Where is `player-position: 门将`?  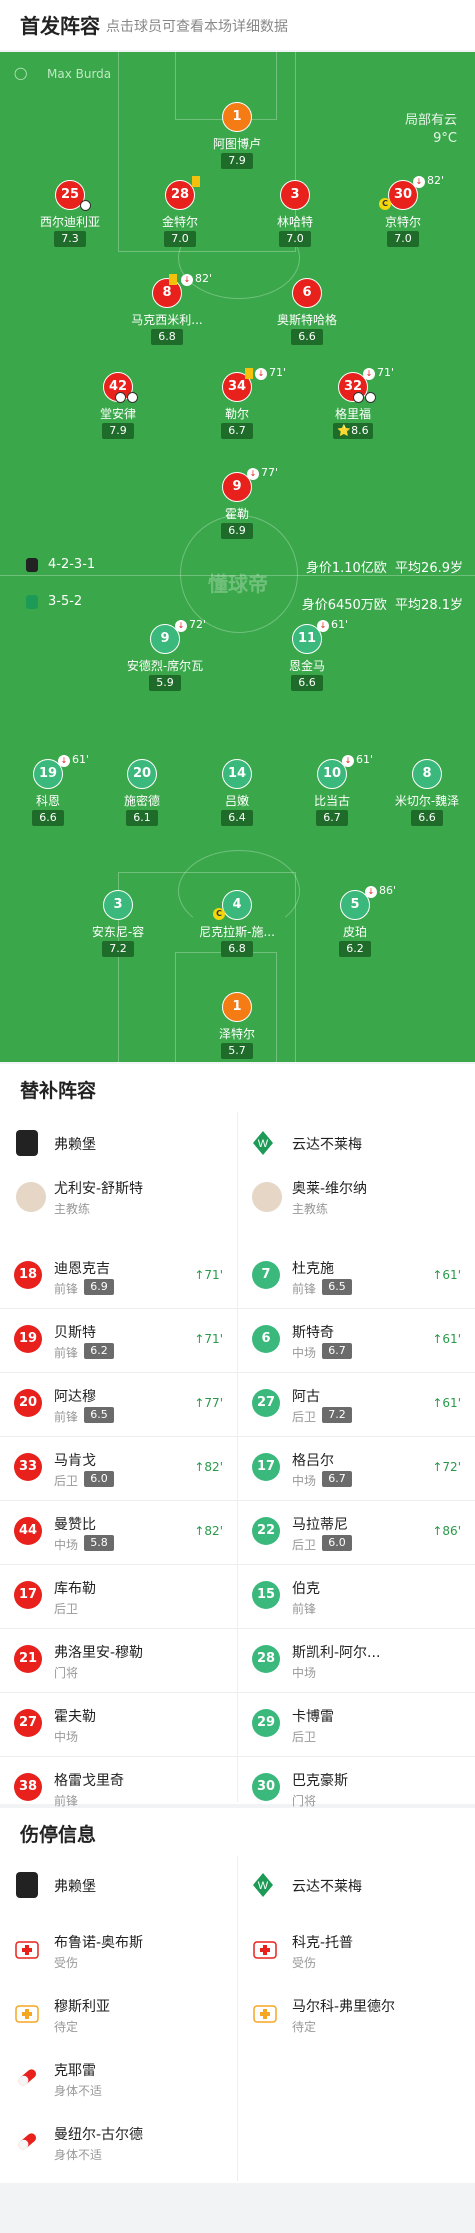 player-position: 门将 is located at coordinates (304, 1801).